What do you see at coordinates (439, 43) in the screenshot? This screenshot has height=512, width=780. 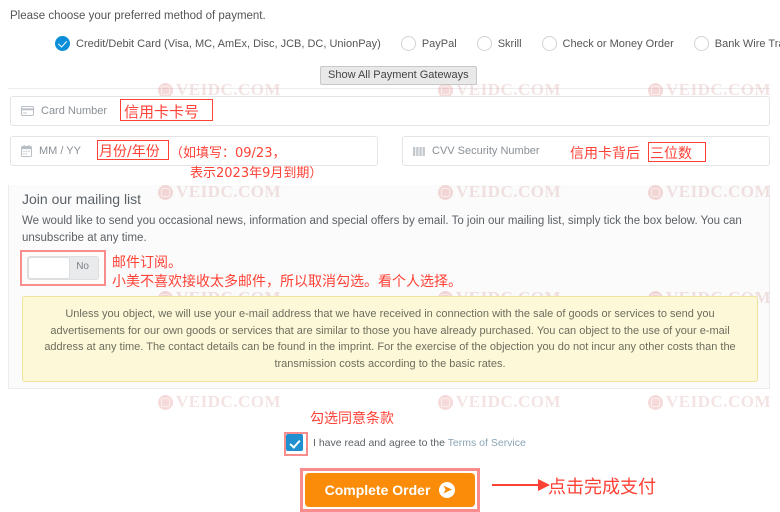 I see `payment-method-label: PayPal` at bounding box center [439, 43].